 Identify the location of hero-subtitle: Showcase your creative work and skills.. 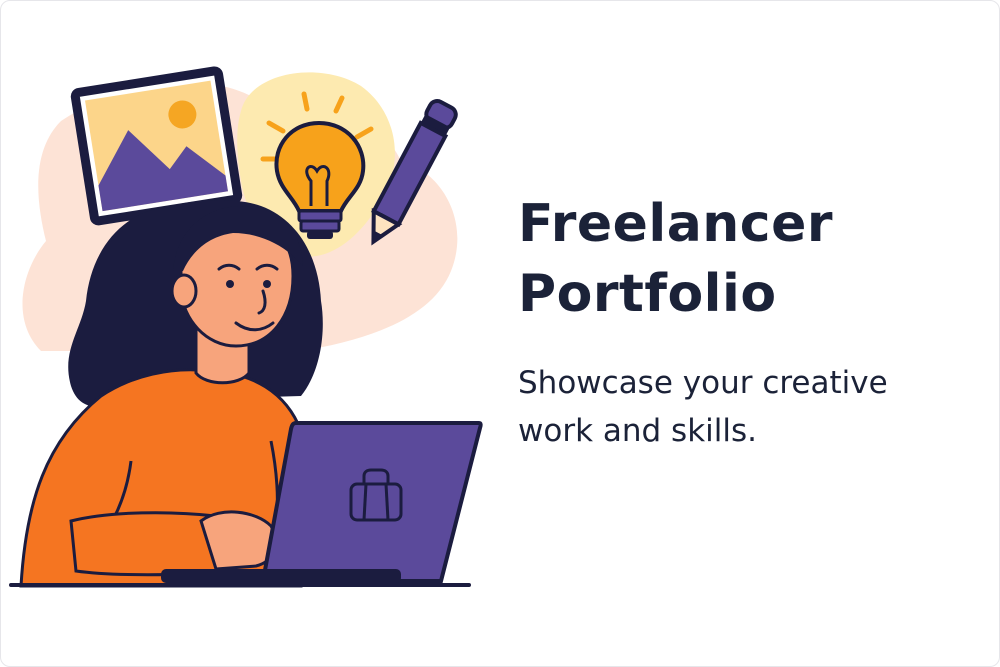
(748, 407).